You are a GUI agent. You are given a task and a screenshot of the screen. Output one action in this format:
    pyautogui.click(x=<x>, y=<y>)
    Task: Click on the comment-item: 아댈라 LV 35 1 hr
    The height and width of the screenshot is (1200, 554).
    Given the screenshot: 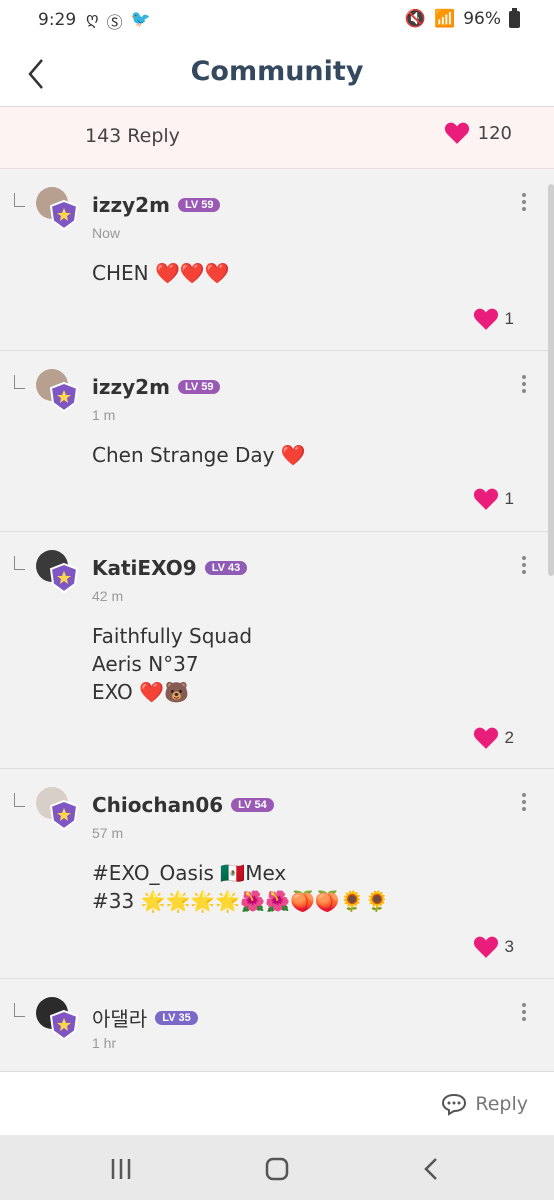 What is the action you would take?
    pyautogui.click(x=277, y=1025)
    